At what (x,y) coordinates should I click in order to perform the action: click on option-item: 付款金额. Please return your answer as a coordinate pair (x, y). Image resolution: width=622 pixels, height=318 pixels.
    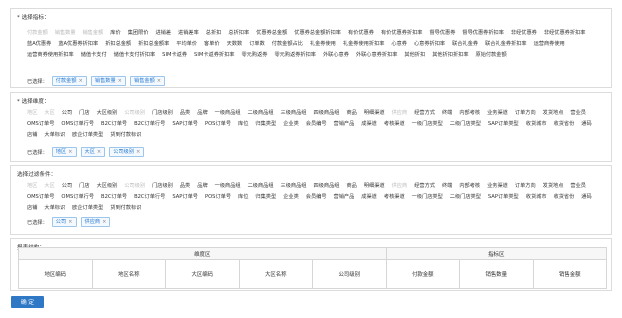
    Looking at the image, I should click on (37, 33).